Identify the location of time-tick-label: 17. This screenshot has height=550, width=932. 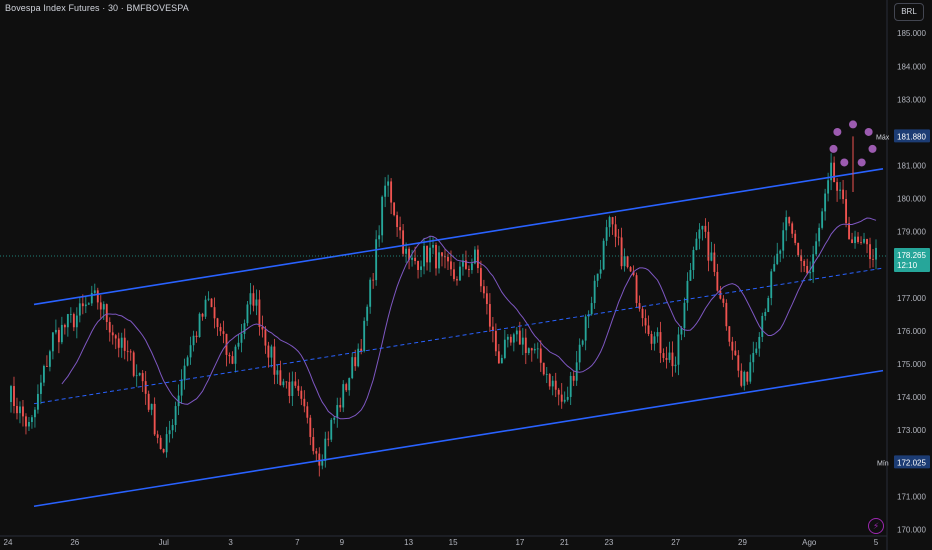
(519, 542).